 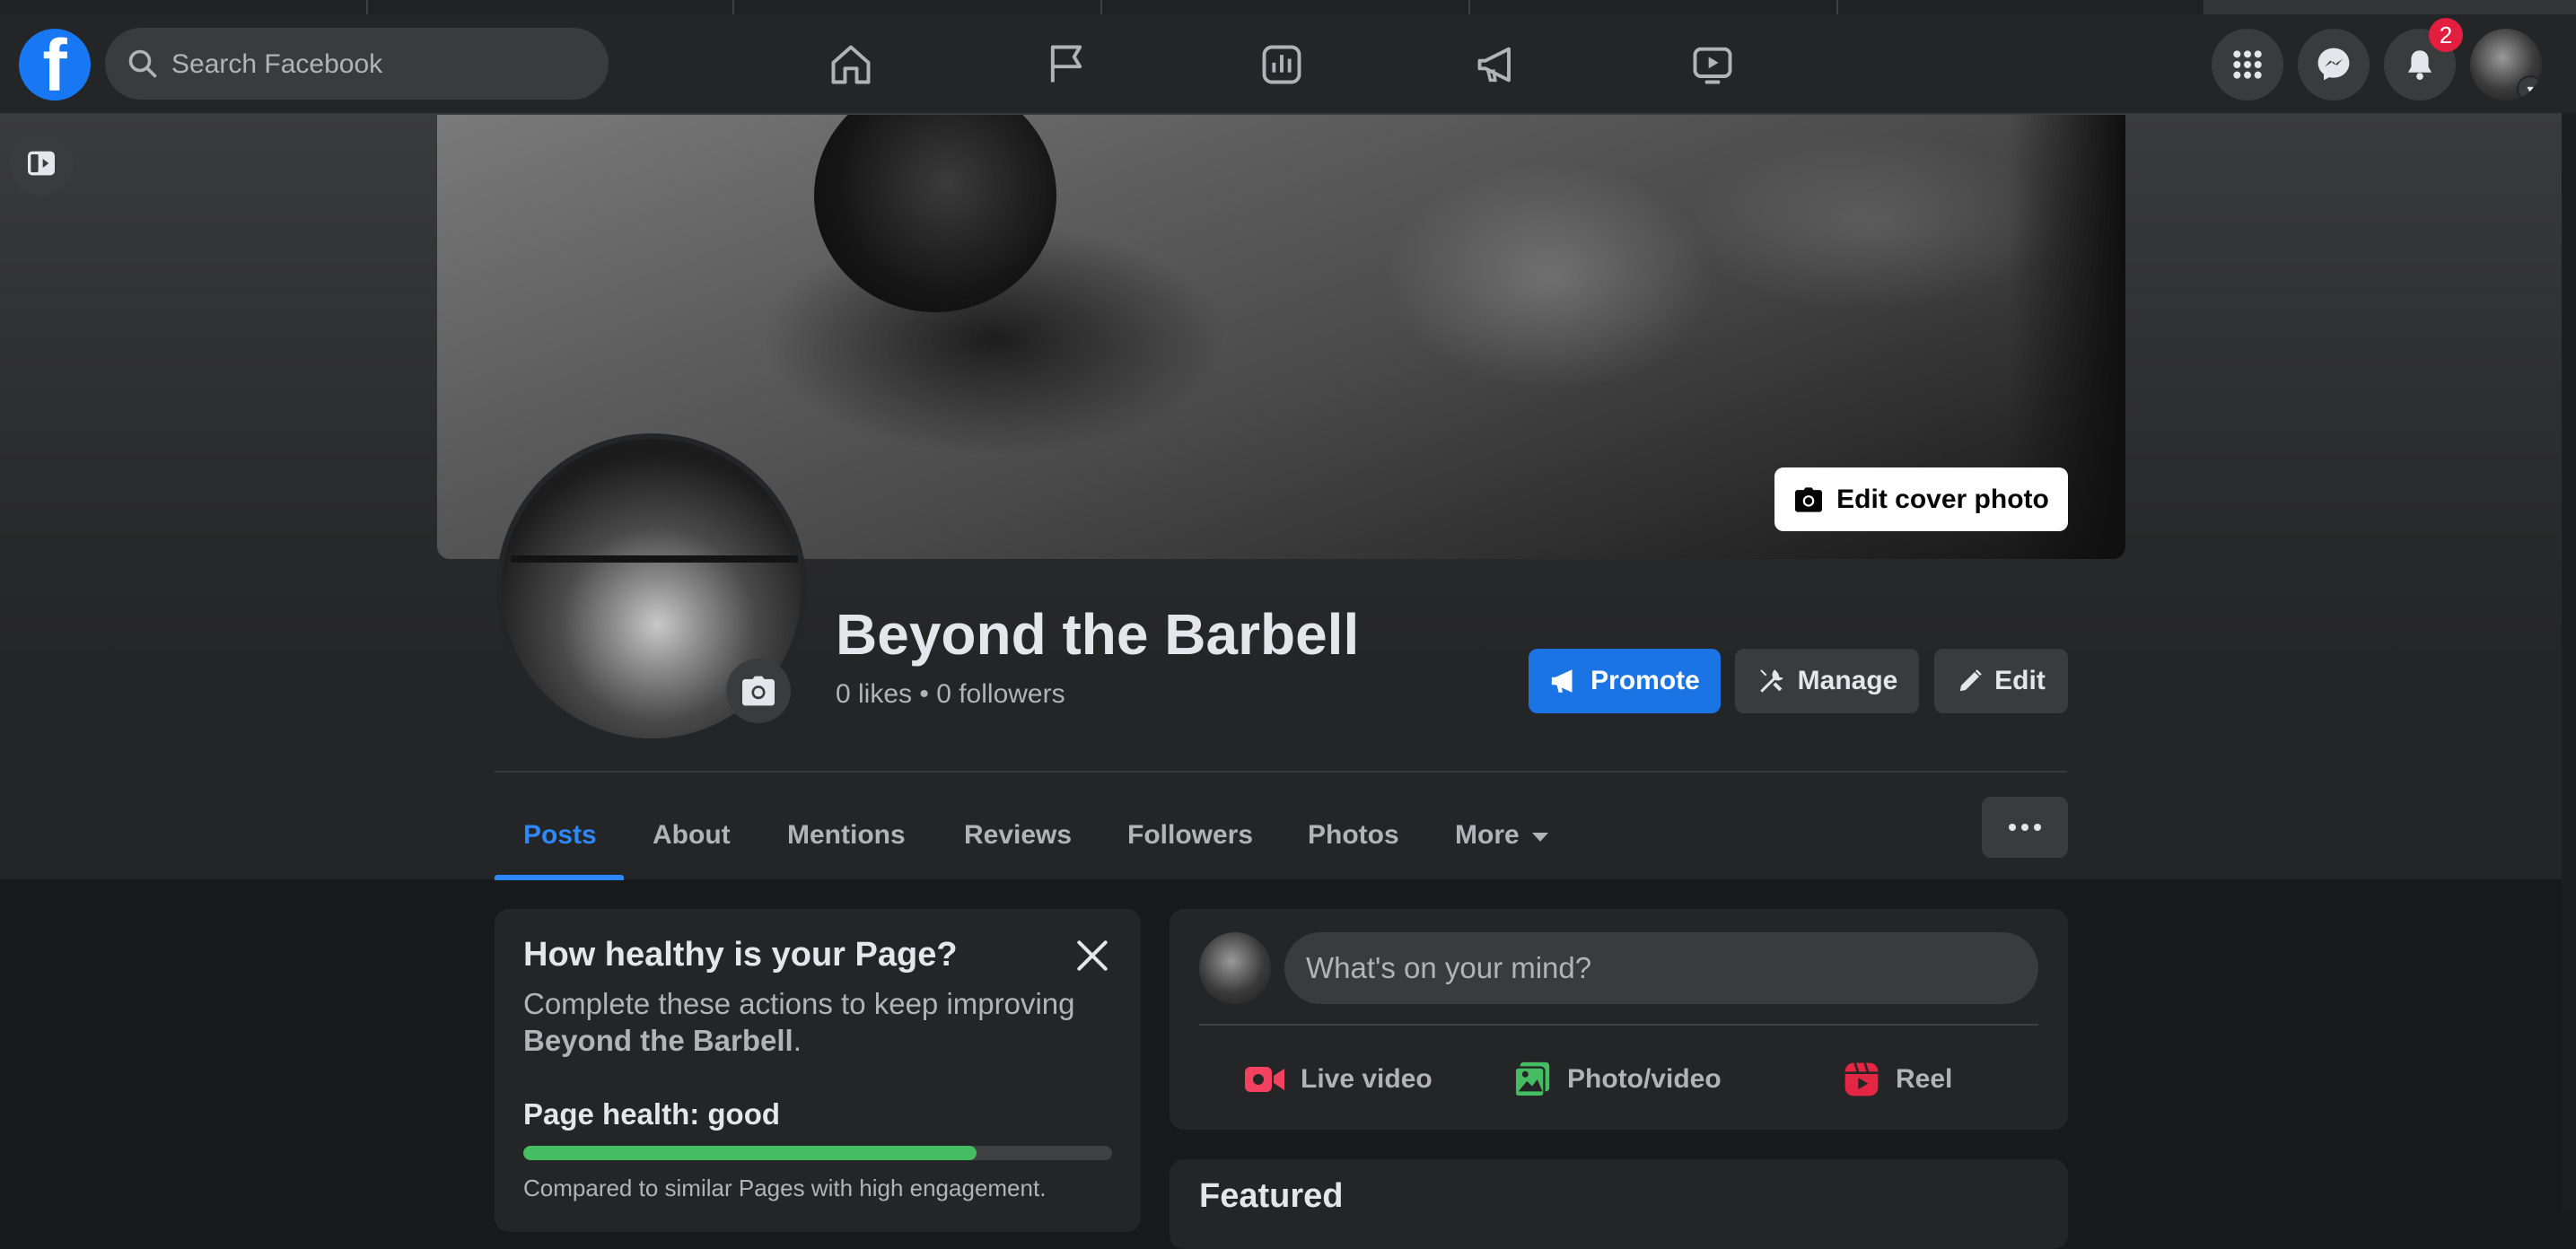 What do you see at coordinates (654, 559) in the screenshot?
I see `profile-picture-barbell` at bounding box center [654, 559].